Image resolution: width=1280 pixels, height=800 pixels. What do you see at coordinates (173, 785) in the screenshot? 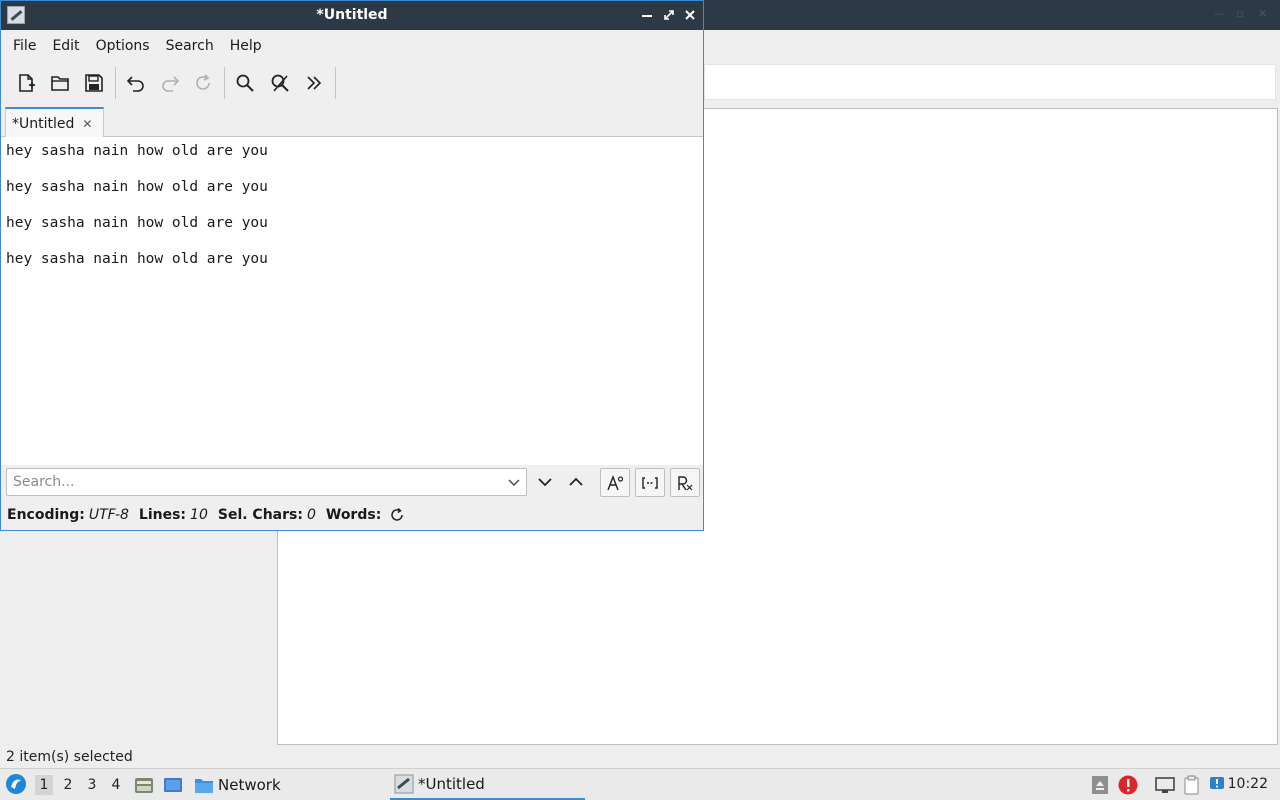
I see `show-desktop-icon` at bounding box center [173, 785].